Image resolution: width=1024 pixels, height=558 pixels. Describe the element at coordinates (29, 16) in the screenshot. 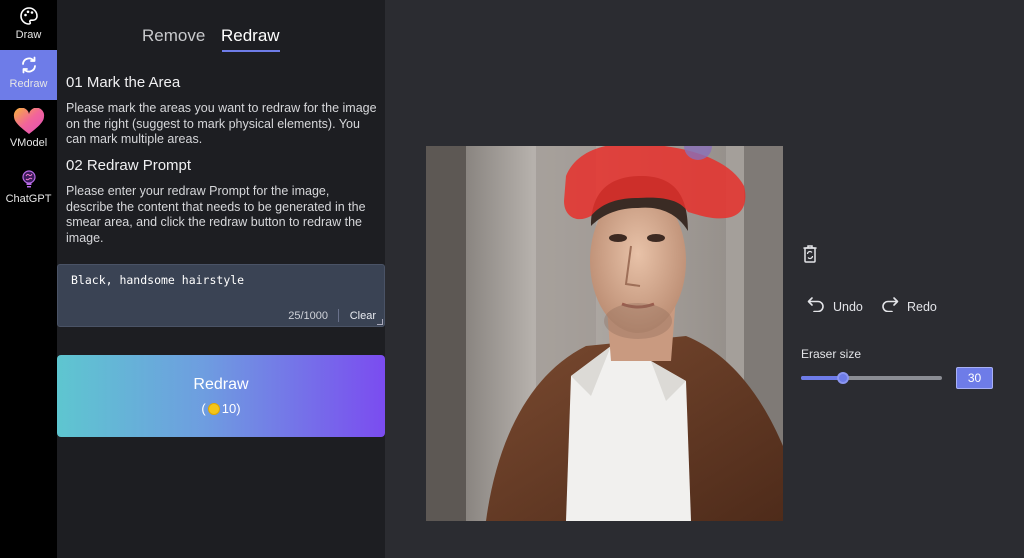

I see `palette-icon` at that location.